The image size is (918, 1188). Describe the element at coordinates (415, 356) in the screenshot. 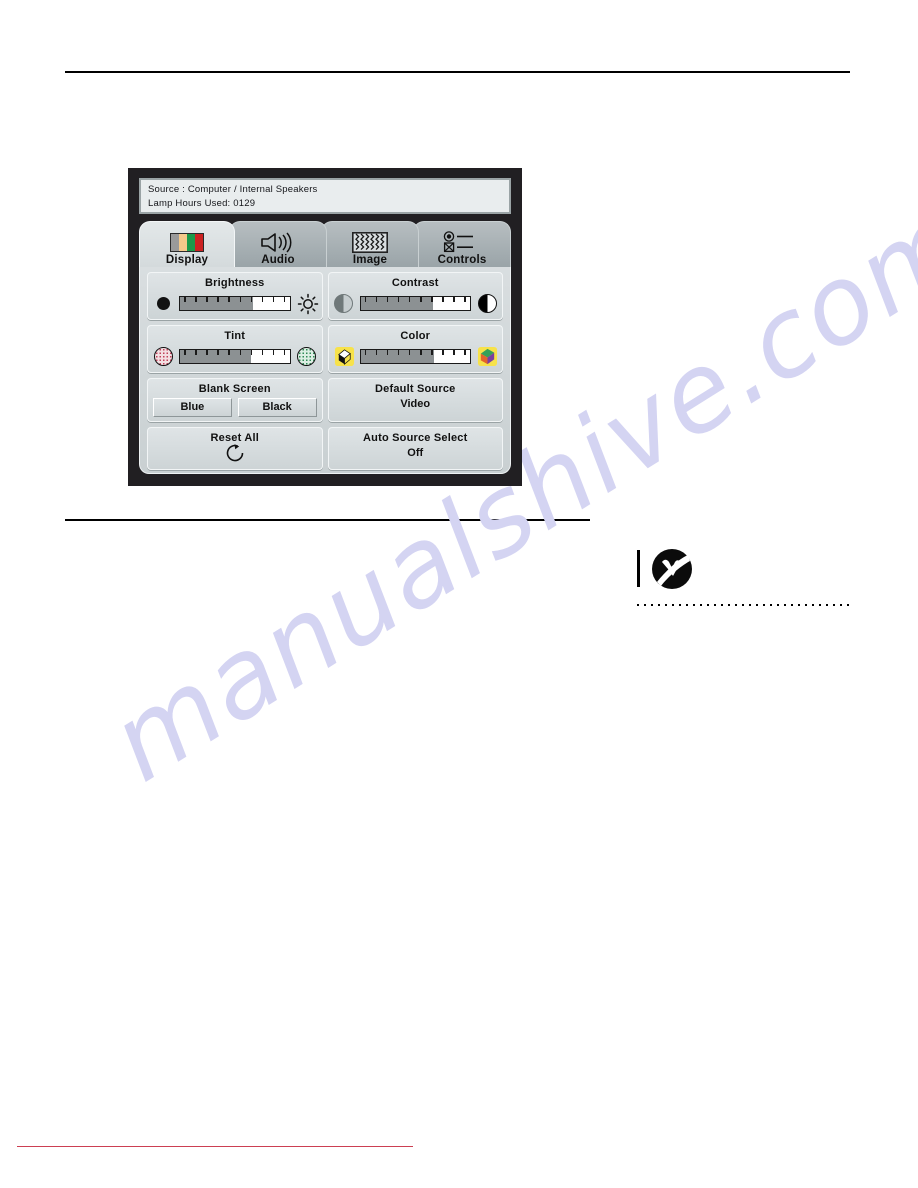

I see `color-slider` at that location.